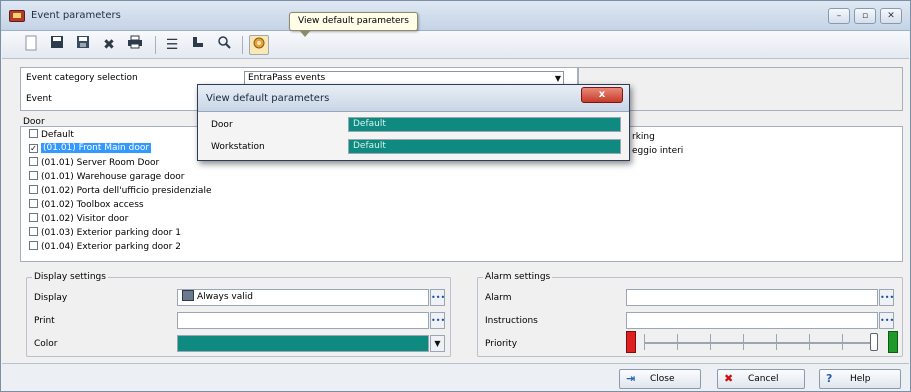  I want to click on priority-high-indicator, so click(893, 342).